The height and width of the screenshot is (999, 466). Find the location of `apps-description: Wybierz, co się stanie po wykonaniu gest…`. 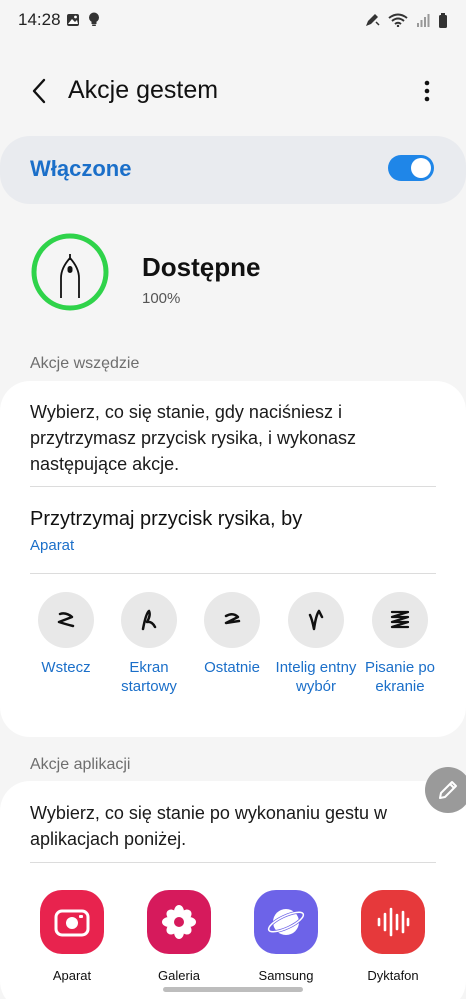

apps-description: Wybierz, co się stanie po wykonaniu gest… is located at coordinates (209, 826).